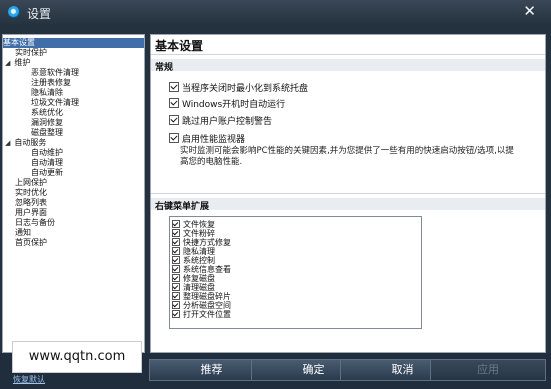 This screenshot has height=389, width=551. I want to click on nav-malware-clean: 恶意软件清理, so click(55, 73).